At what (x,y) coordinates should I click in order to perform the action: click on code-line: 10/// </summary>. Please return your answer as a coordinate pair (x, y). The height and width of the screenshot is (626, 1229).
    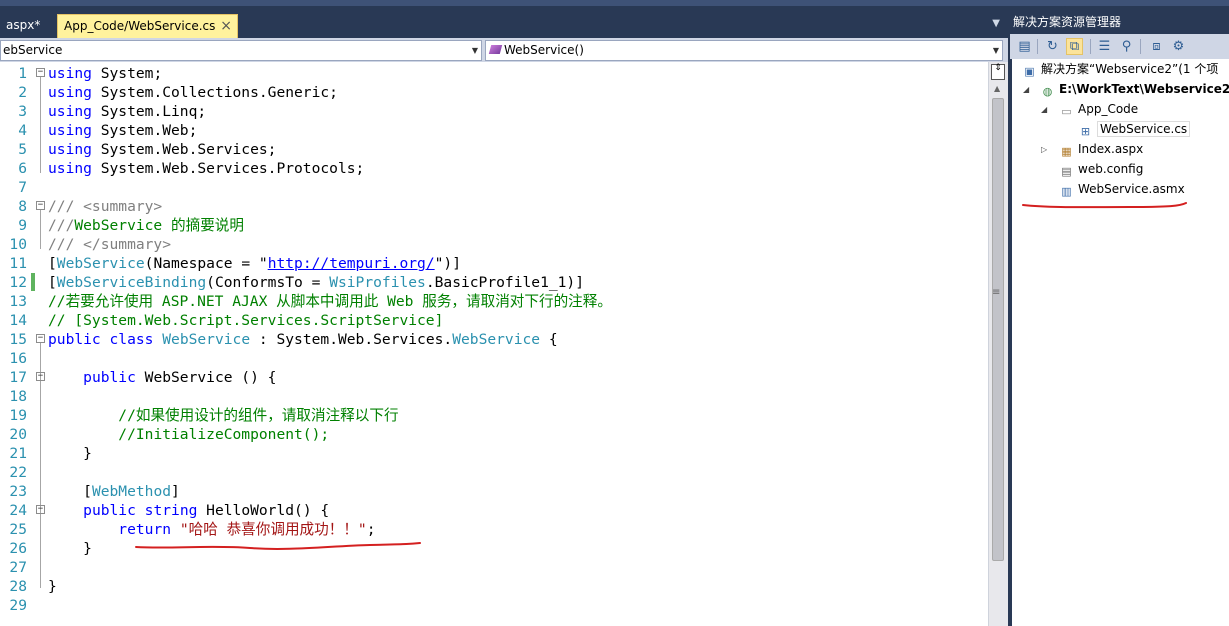
    Looking at the image, I should click on (90, 244).